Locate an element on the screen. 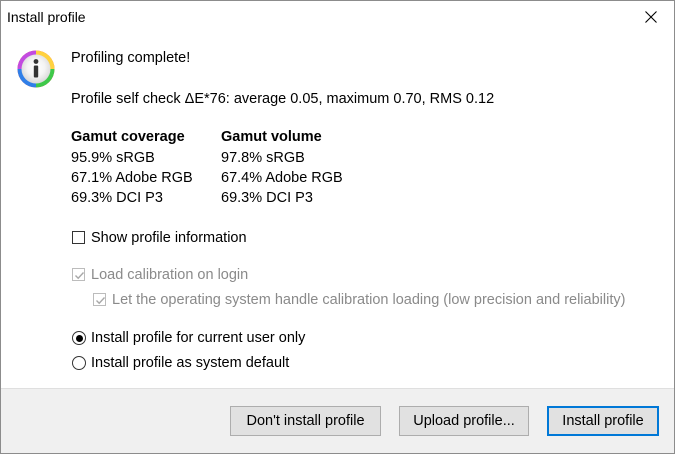  profiling-complete-heading: Profiling complete! is located at coordinates (131, 58).